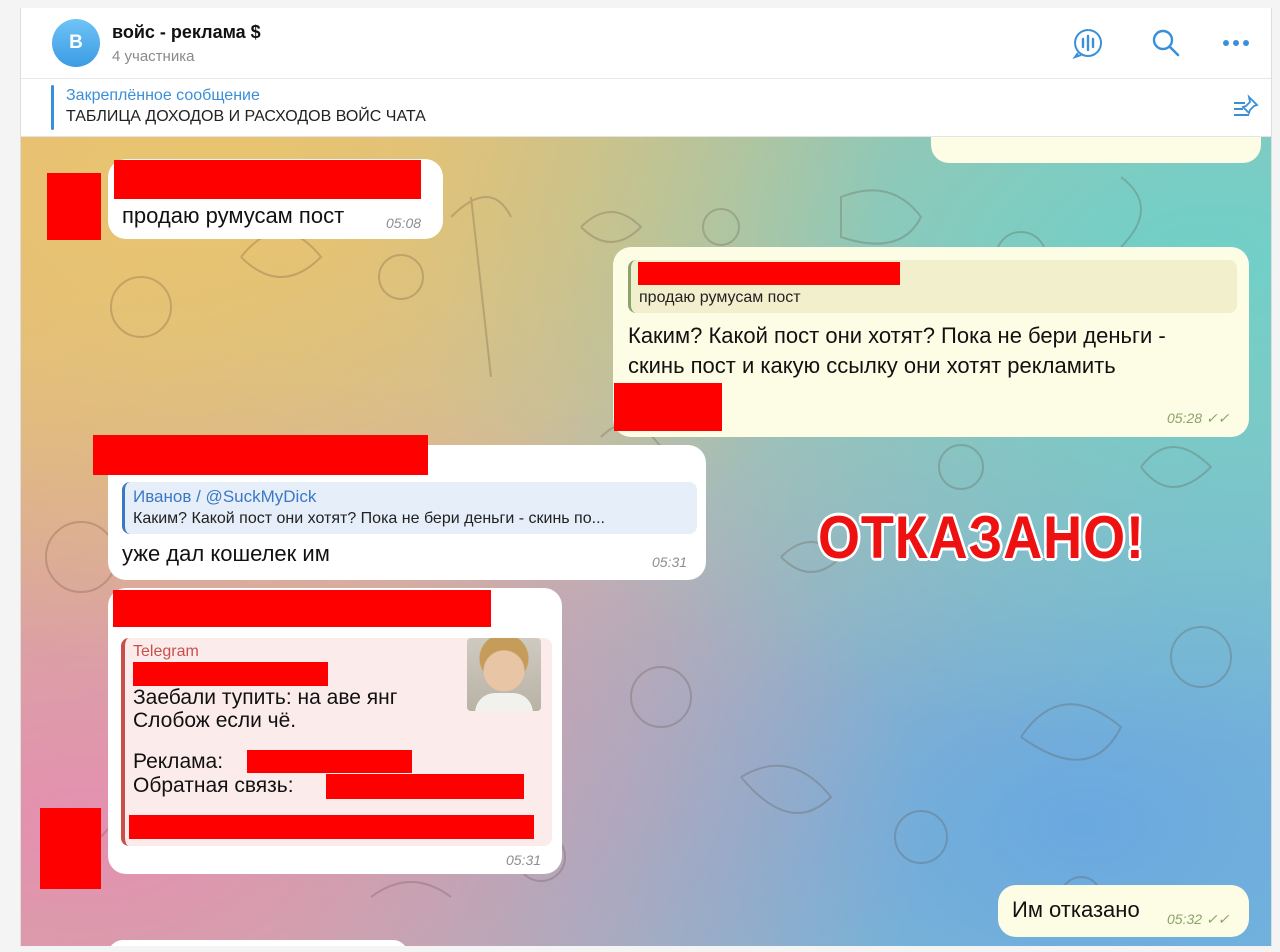  What do you see at coordinates (1076, 909) in the screenshot?
I see `message-text: Им отказано` at bounding box center [1076, 909].